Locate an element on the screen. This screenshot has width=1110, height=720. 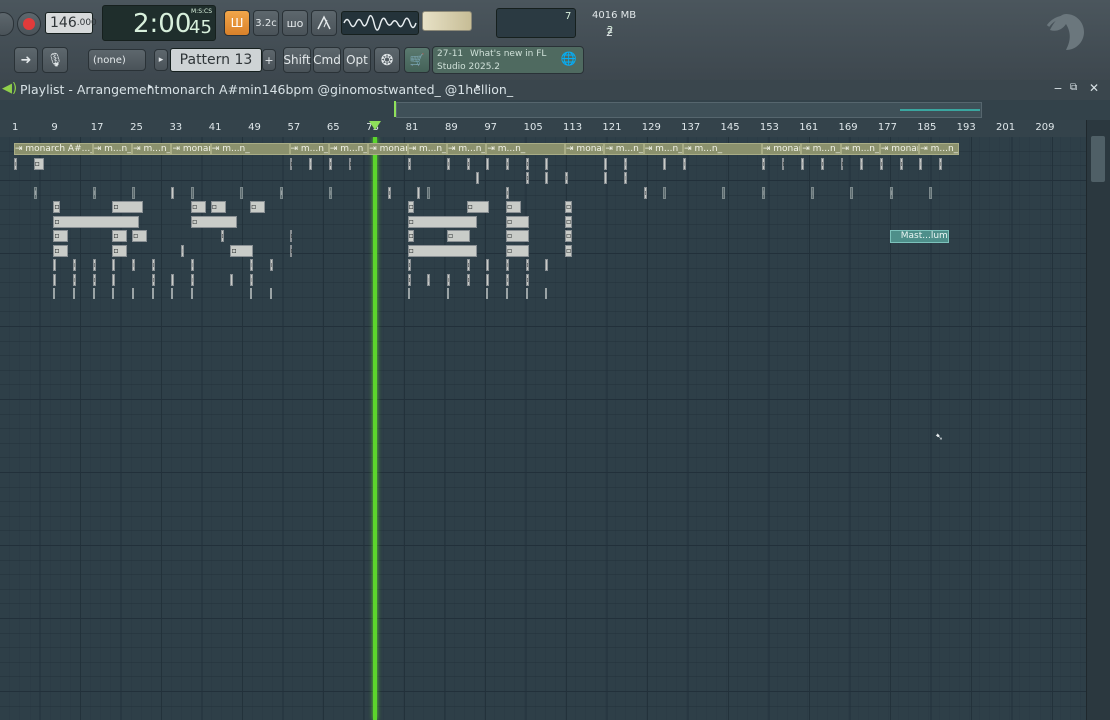
pattern-clip: ▫ Pat...3 is located at coordinates (891, 192).